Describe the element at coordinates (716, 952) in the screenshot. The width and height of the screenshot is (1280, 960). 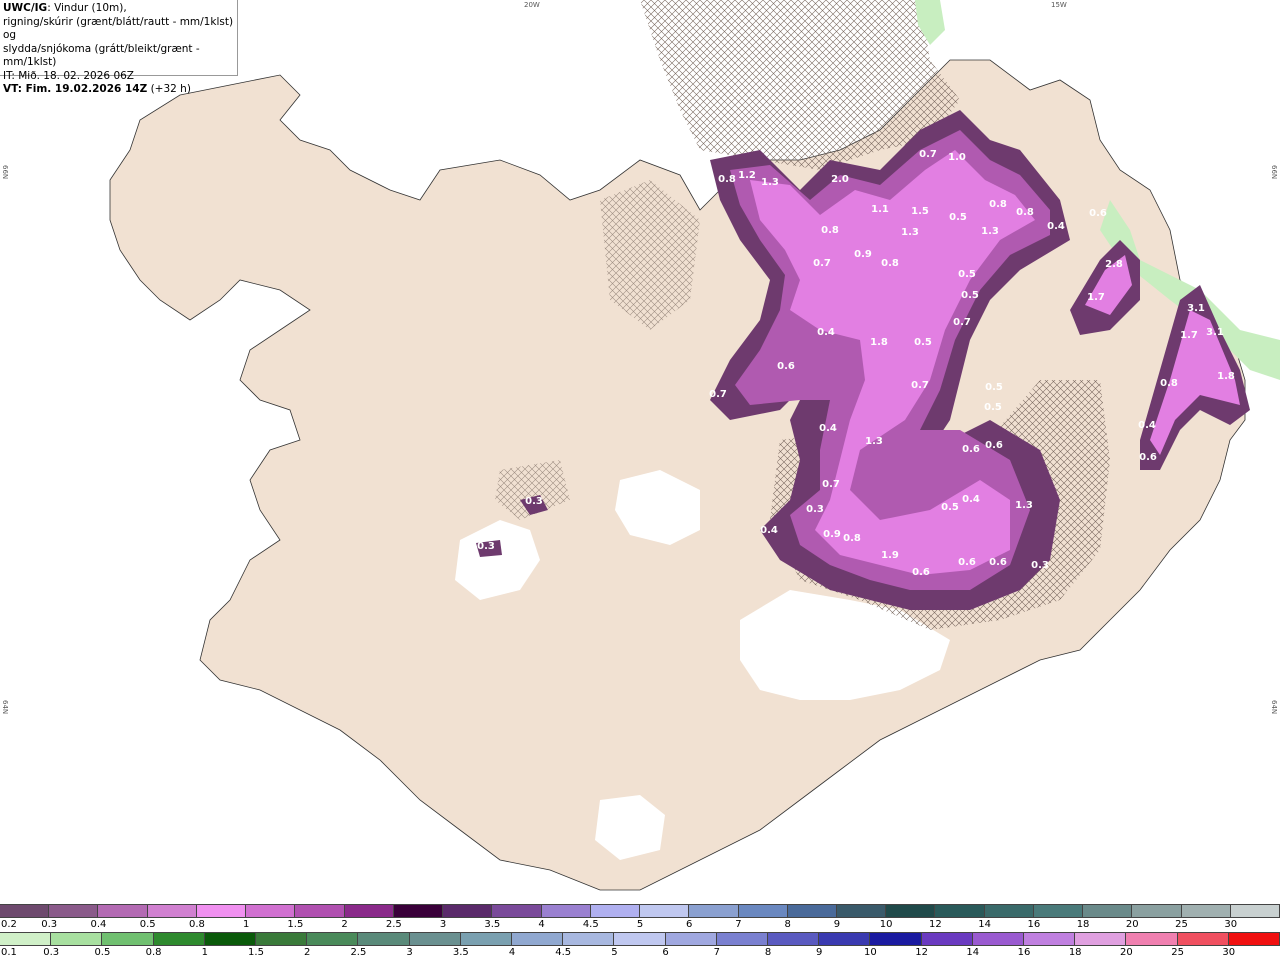
I see `rain-legend-label: 7` at that location.